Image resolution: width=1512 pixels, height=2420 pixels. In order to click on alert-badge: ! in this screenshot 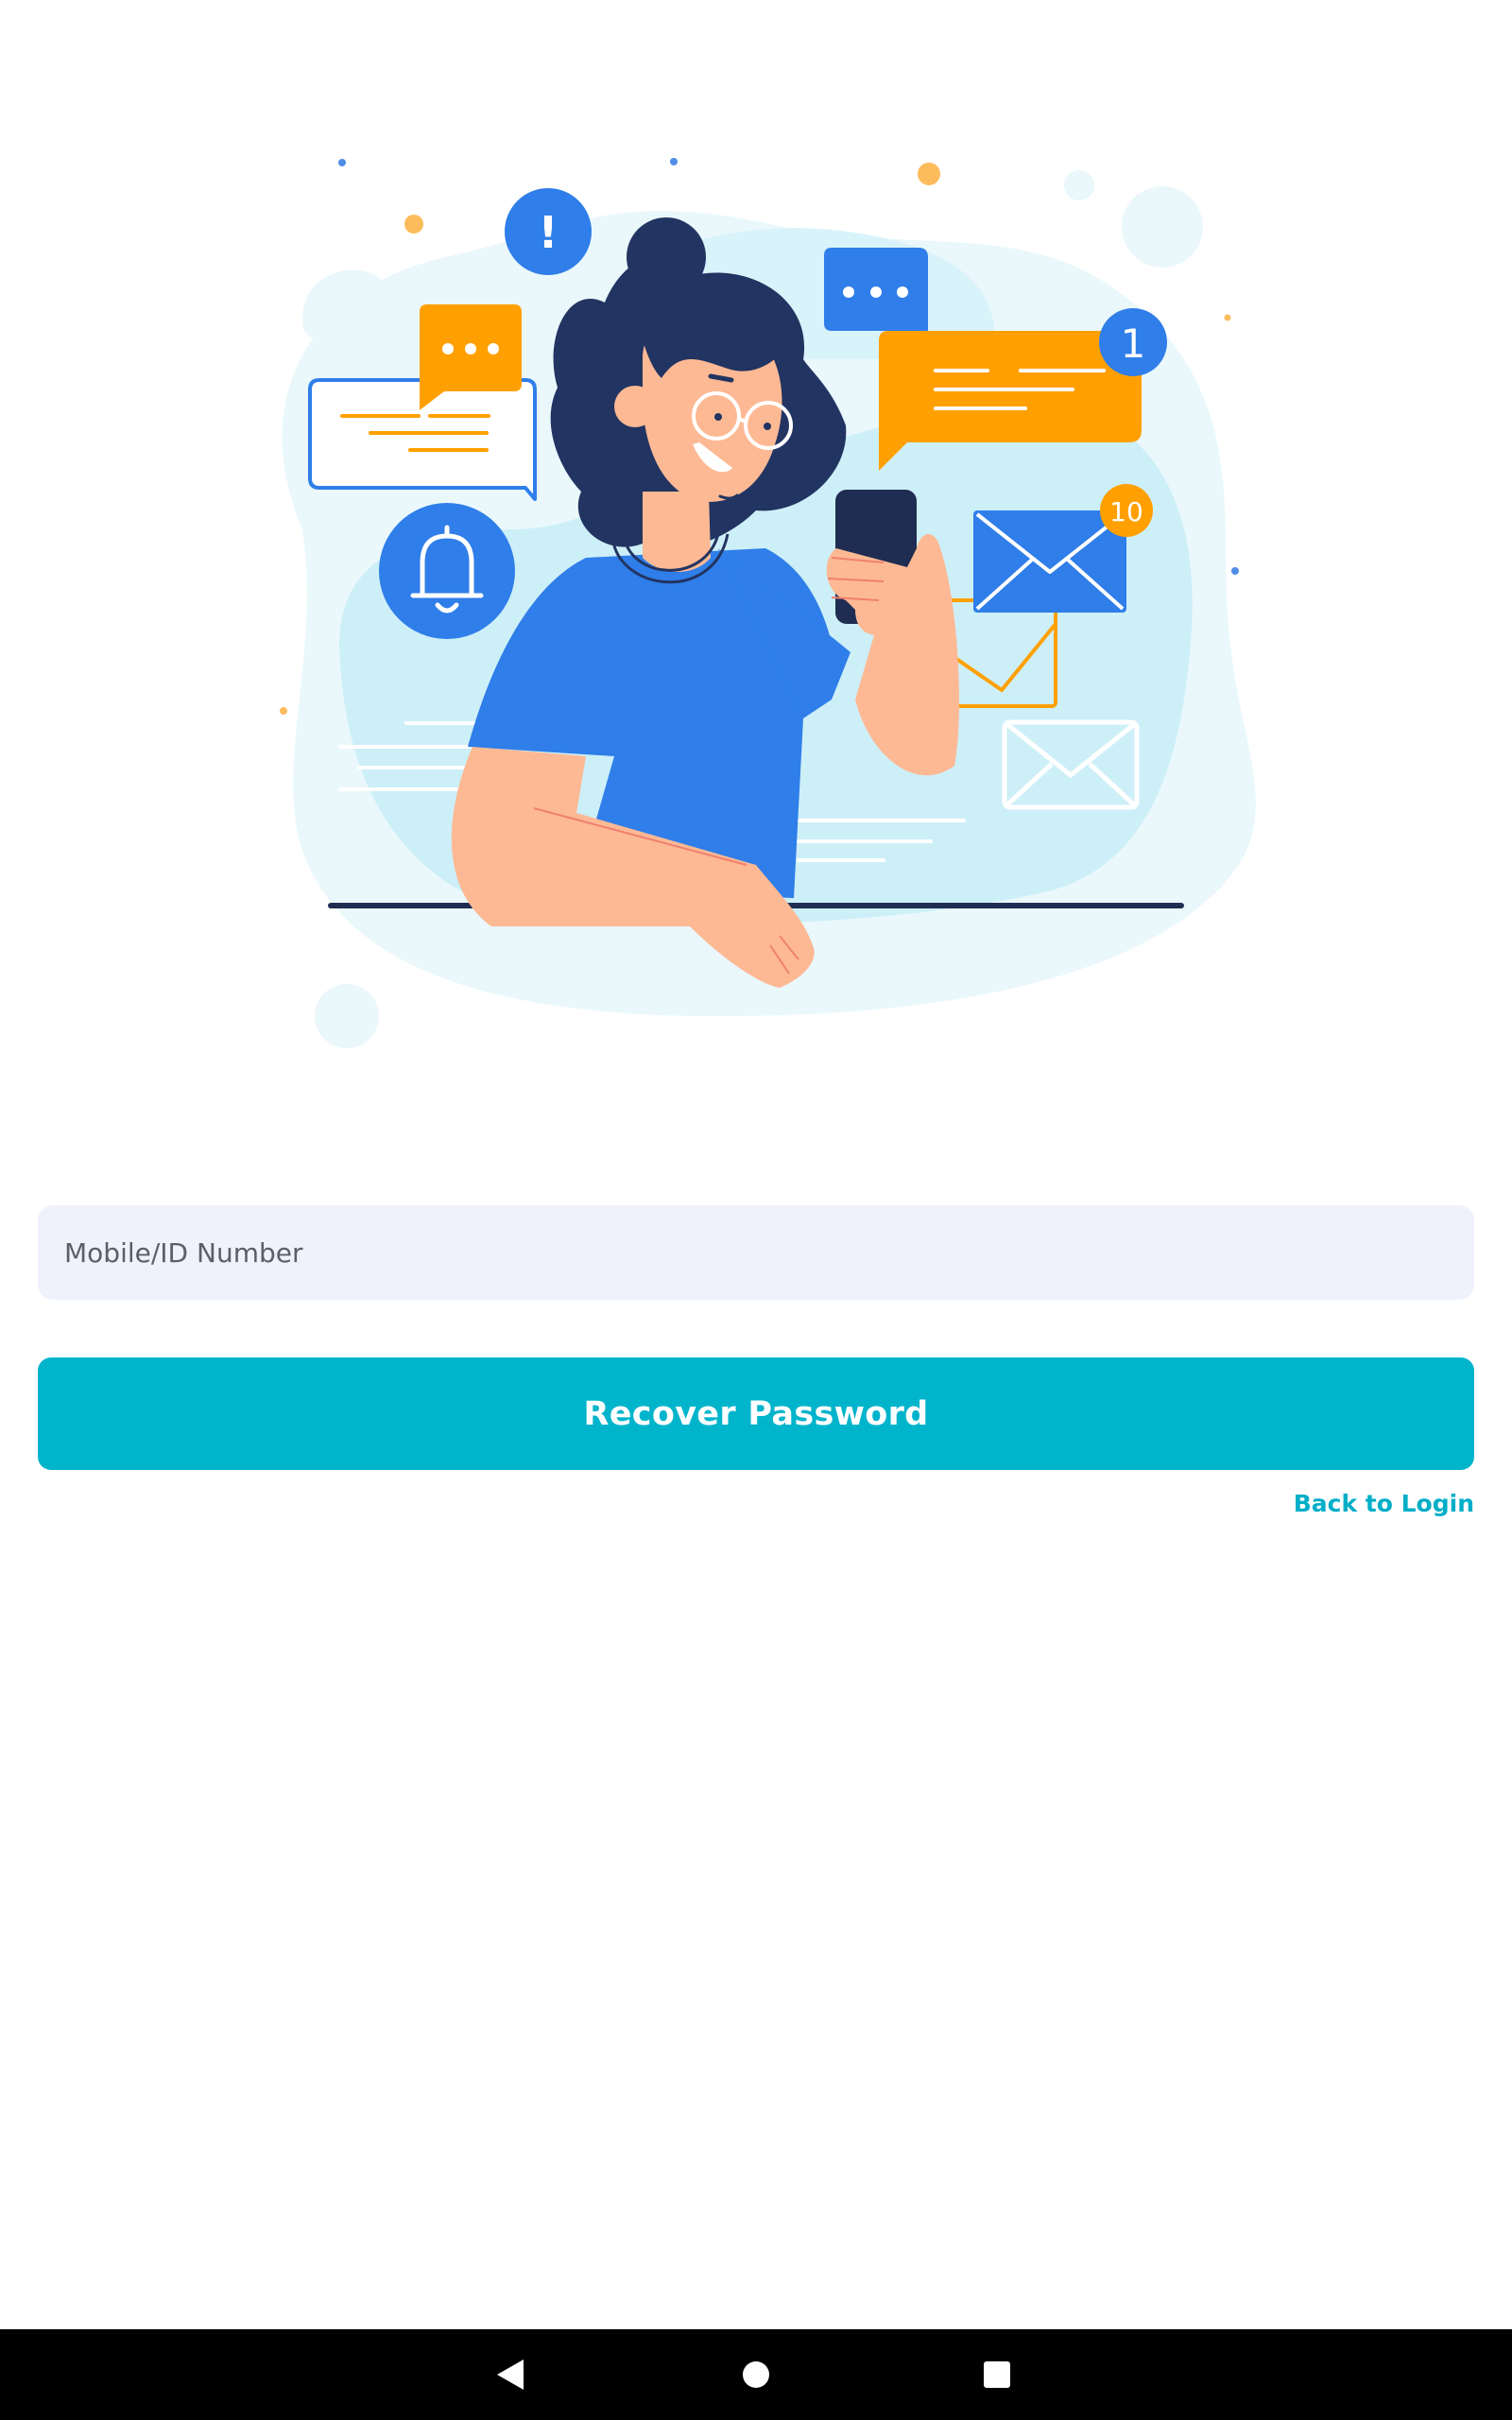, I will do `click(548, 231)`.